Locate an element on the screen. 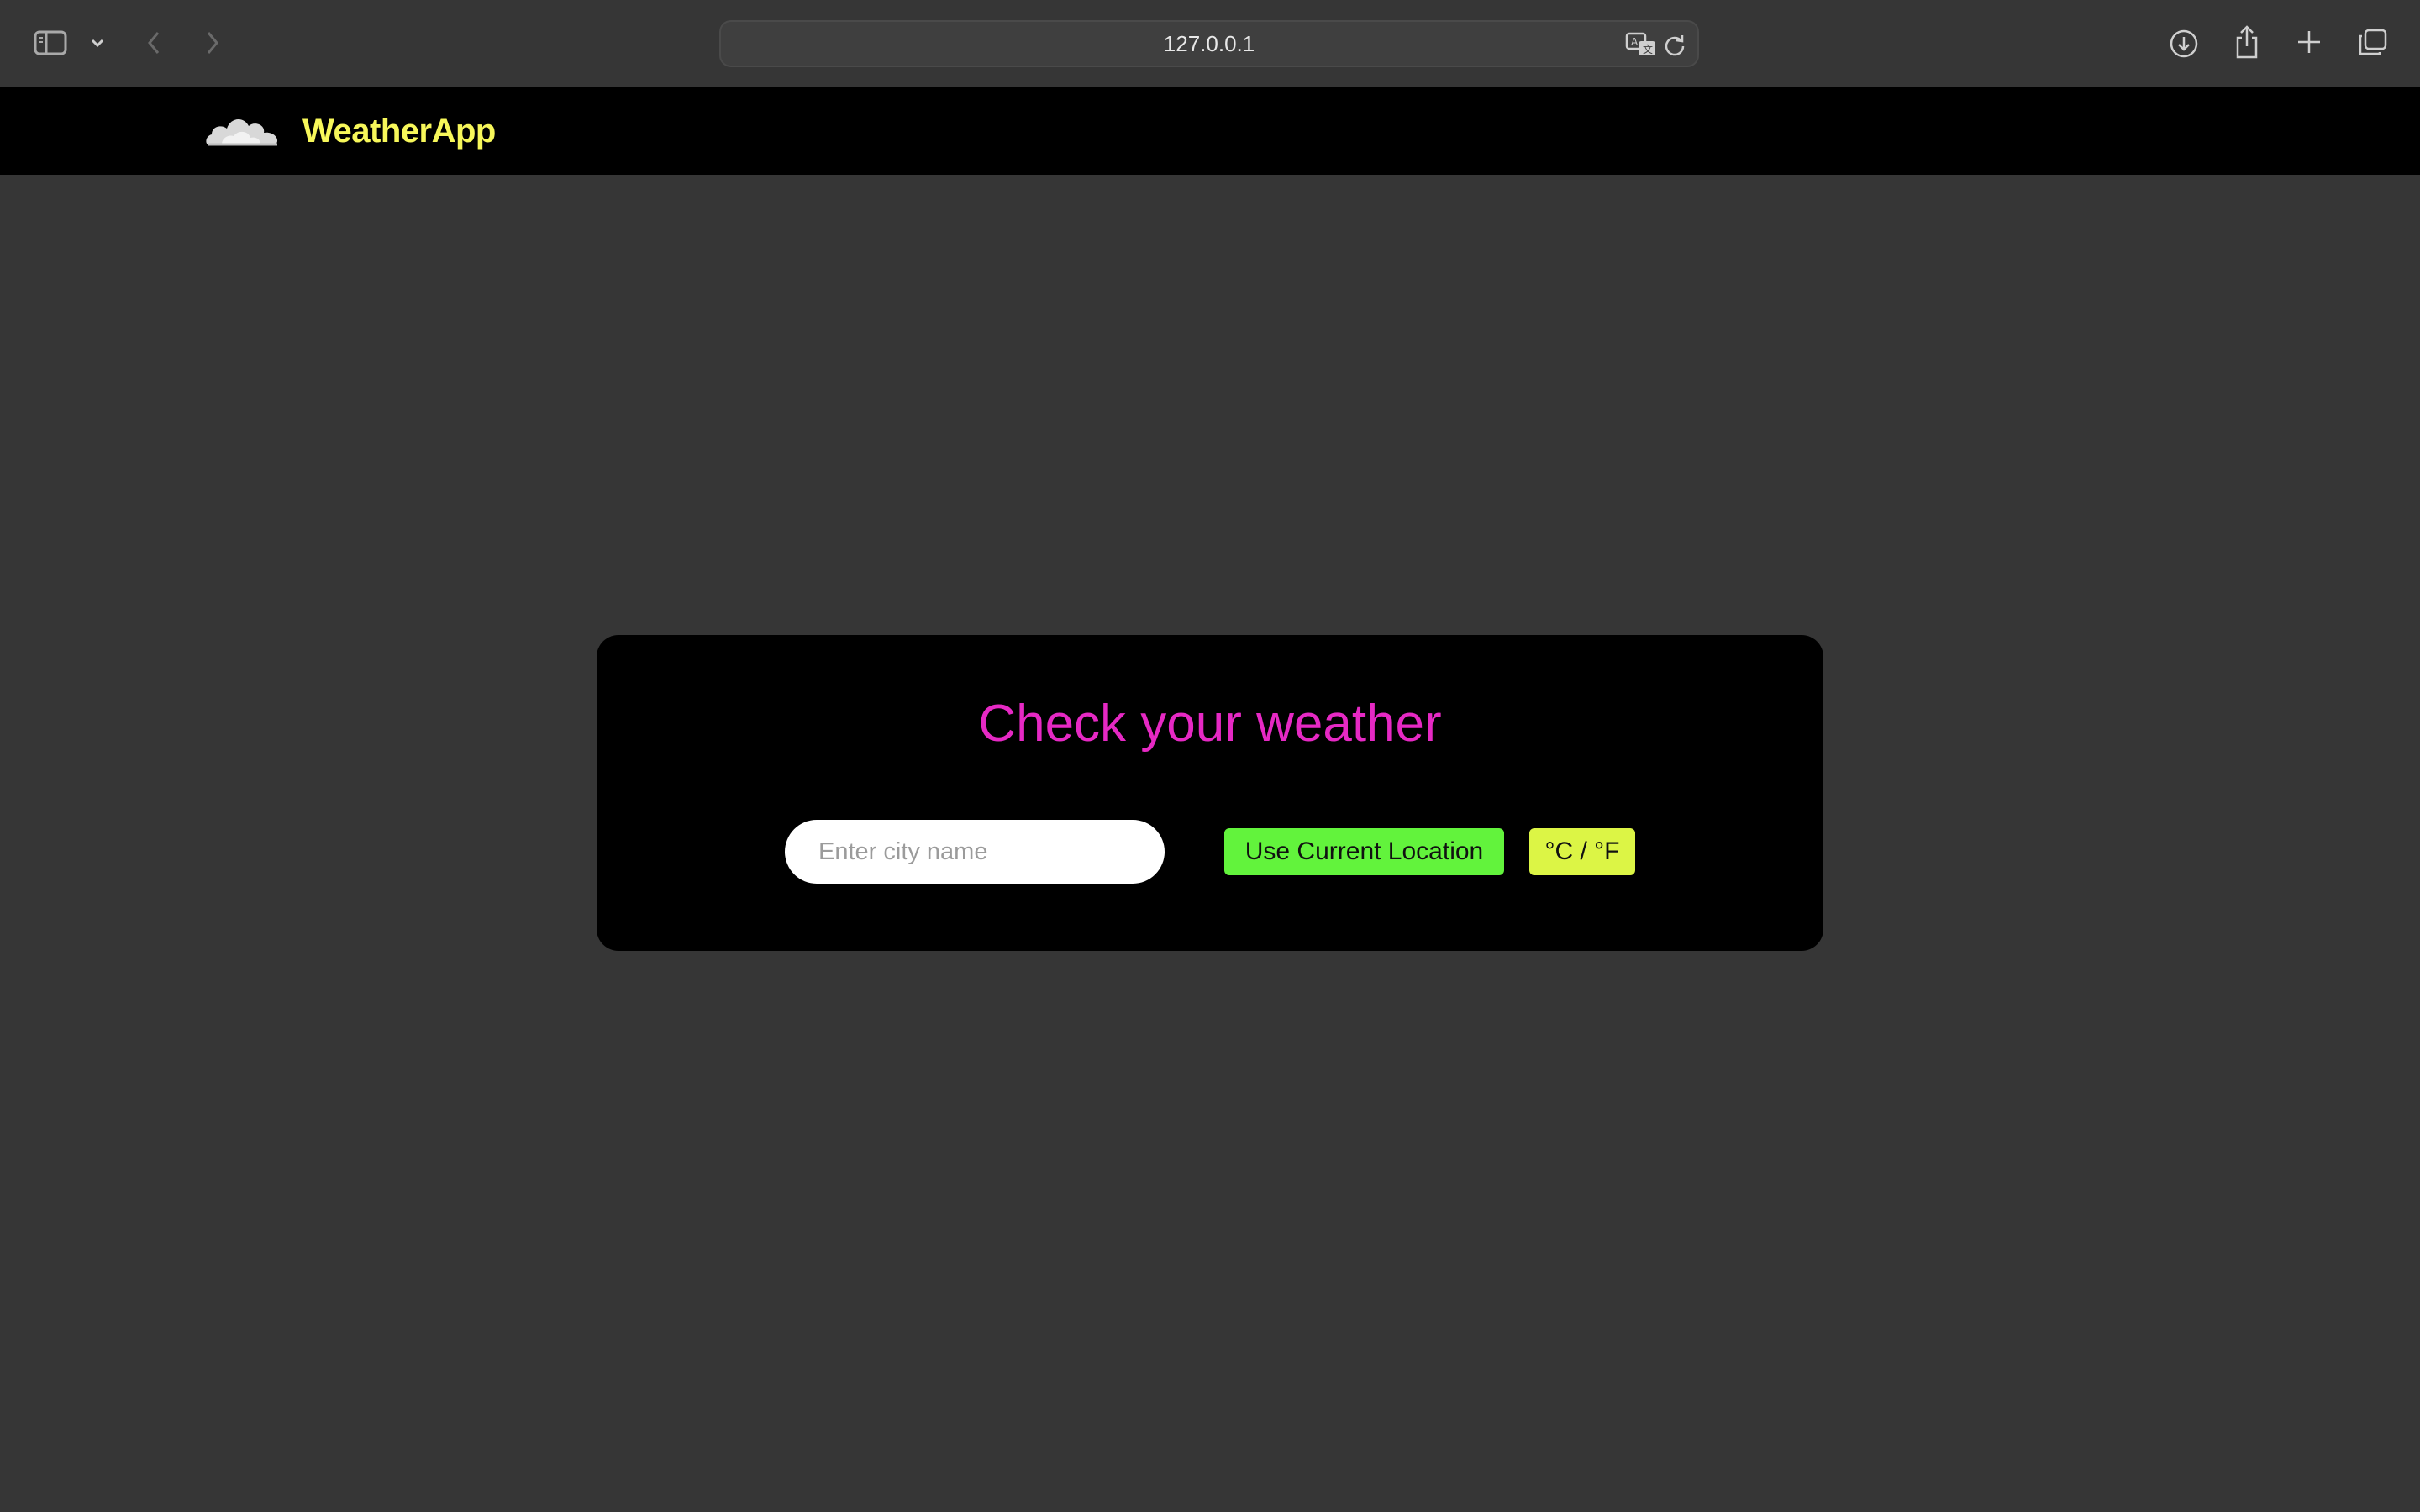  tab-overview-icon is located at coordinates (2373, 43).